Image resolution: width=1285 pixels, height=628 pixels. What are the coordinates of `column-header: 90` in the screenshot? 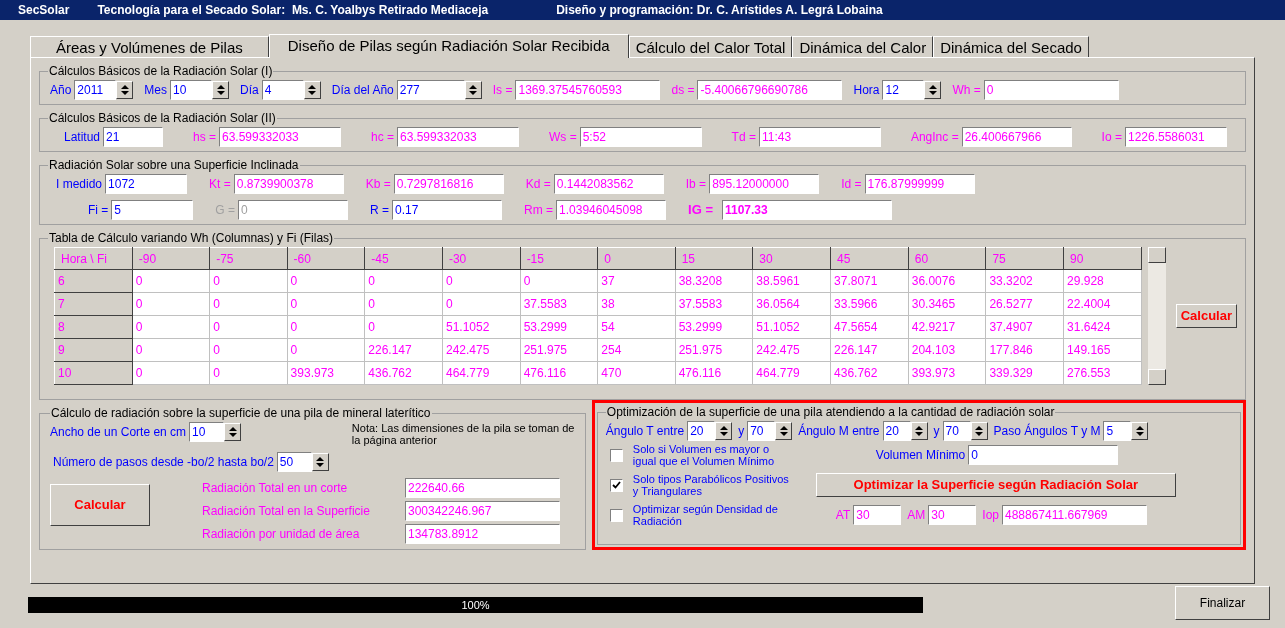 It's located at (1102, 258).